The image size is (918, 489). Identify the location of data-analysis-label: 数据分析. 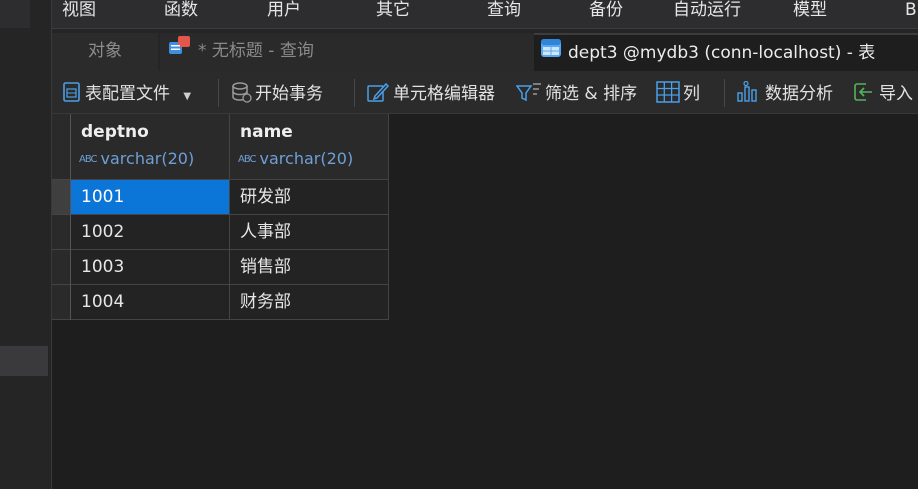
(799, 94).